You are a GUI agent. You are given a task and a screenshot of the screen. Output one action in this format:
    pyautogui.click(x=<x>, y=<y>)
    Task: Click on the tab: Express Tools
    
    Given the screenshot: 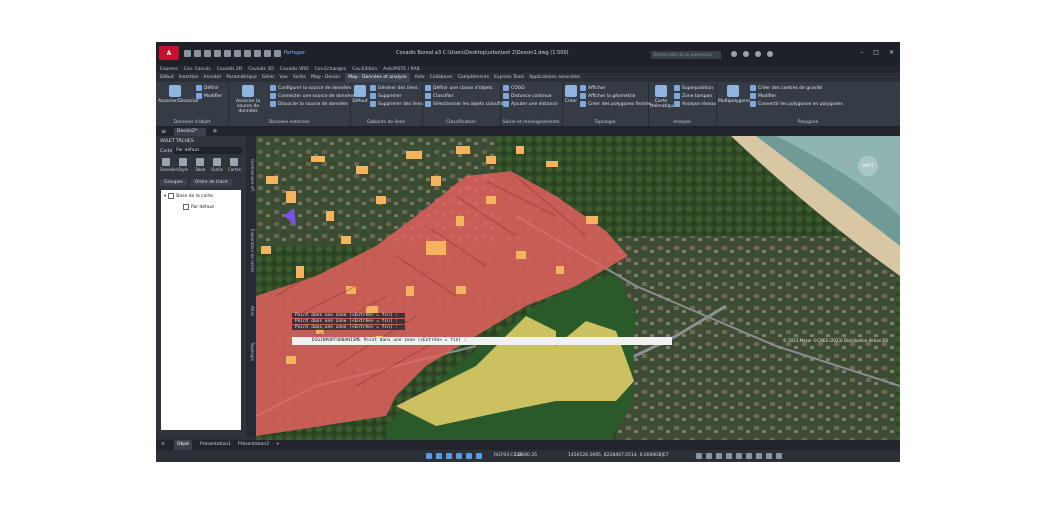 What is the action you would take?
    pyautogui.click(x=509, y=77)
    